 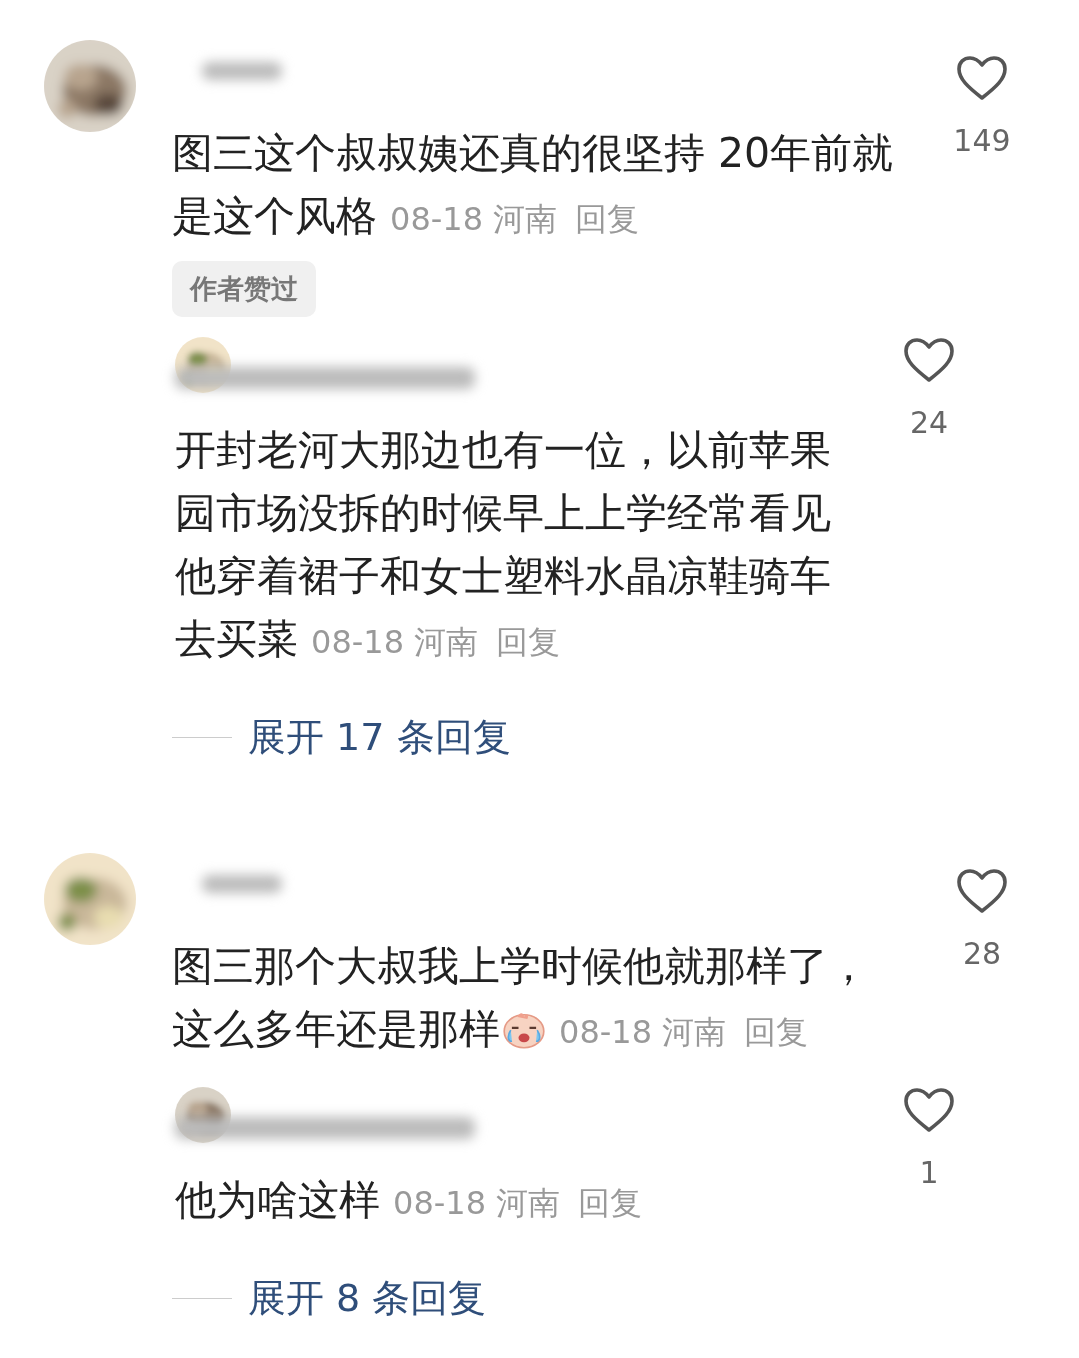 I want to click on comment-text: 图三那个大叔我上学时候他就那样了，, so click(x=521, y=966).